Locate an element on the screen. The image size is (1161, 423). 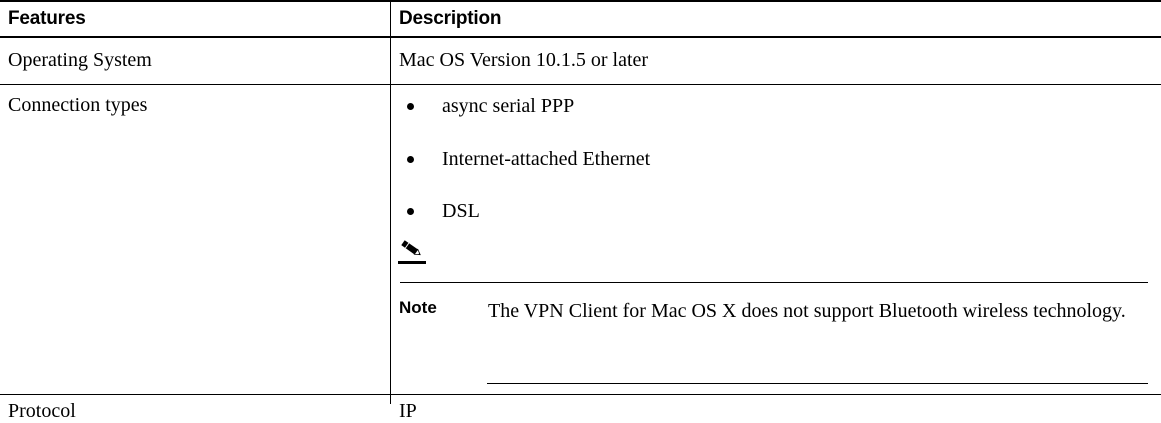
row-protocol-description: IP is located at coordinates (408, 411).